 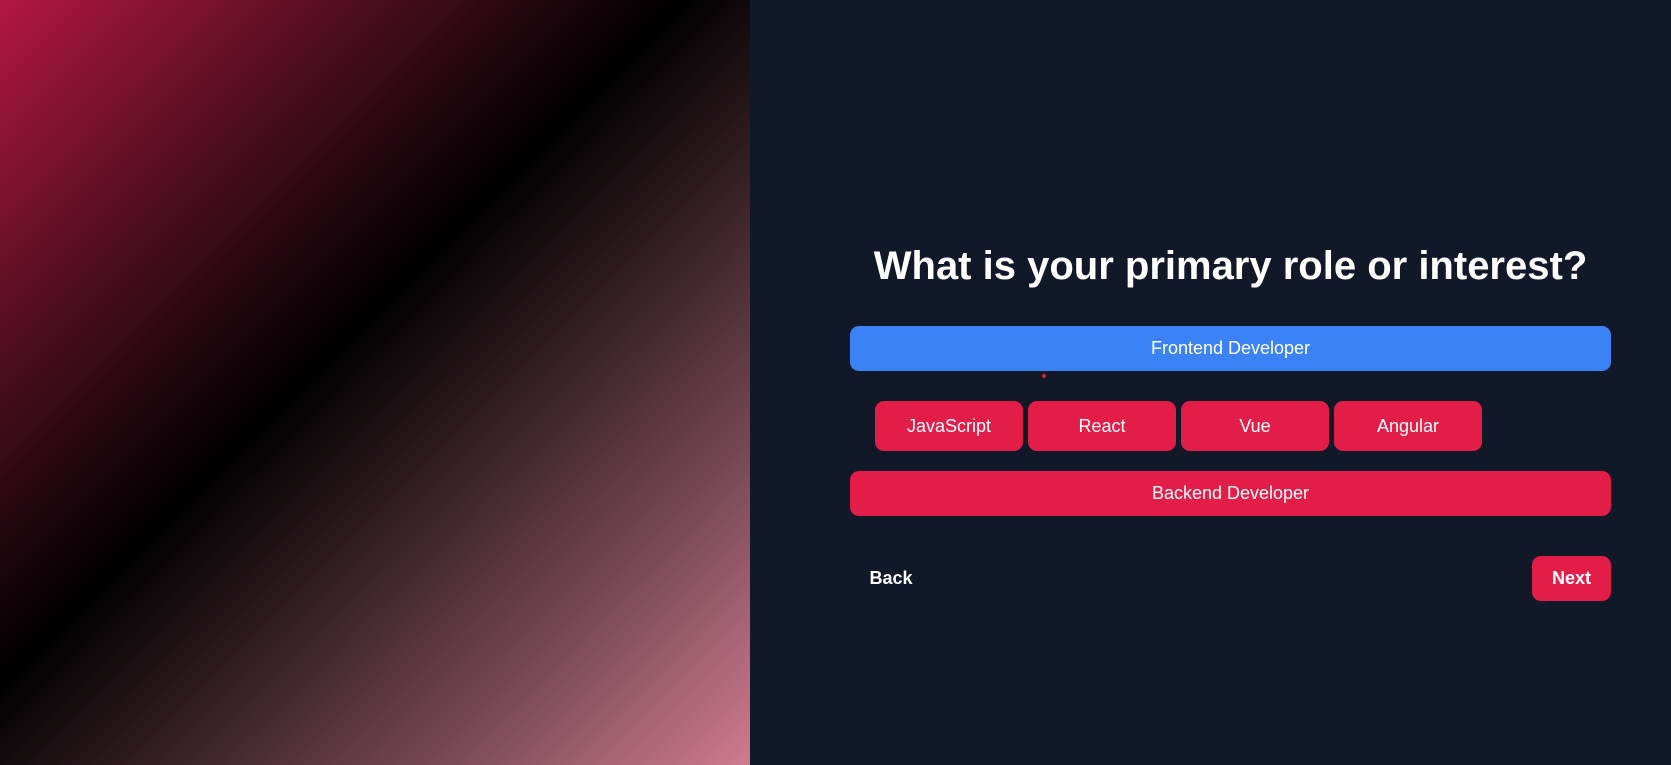 What do you see at coordinates (1178, 426) in the screenshot?
I see `sub-options-group: JavaScript React Vue Angular` at bounding box center [1178, 426].